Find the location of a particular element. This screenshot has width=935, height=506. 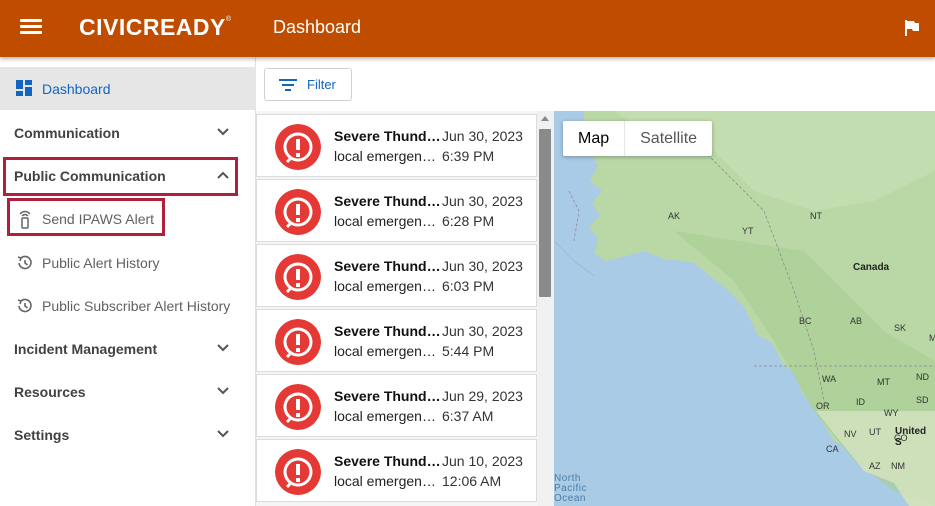

alert-time: 6:39 PM is located at coordinates (468, 156).